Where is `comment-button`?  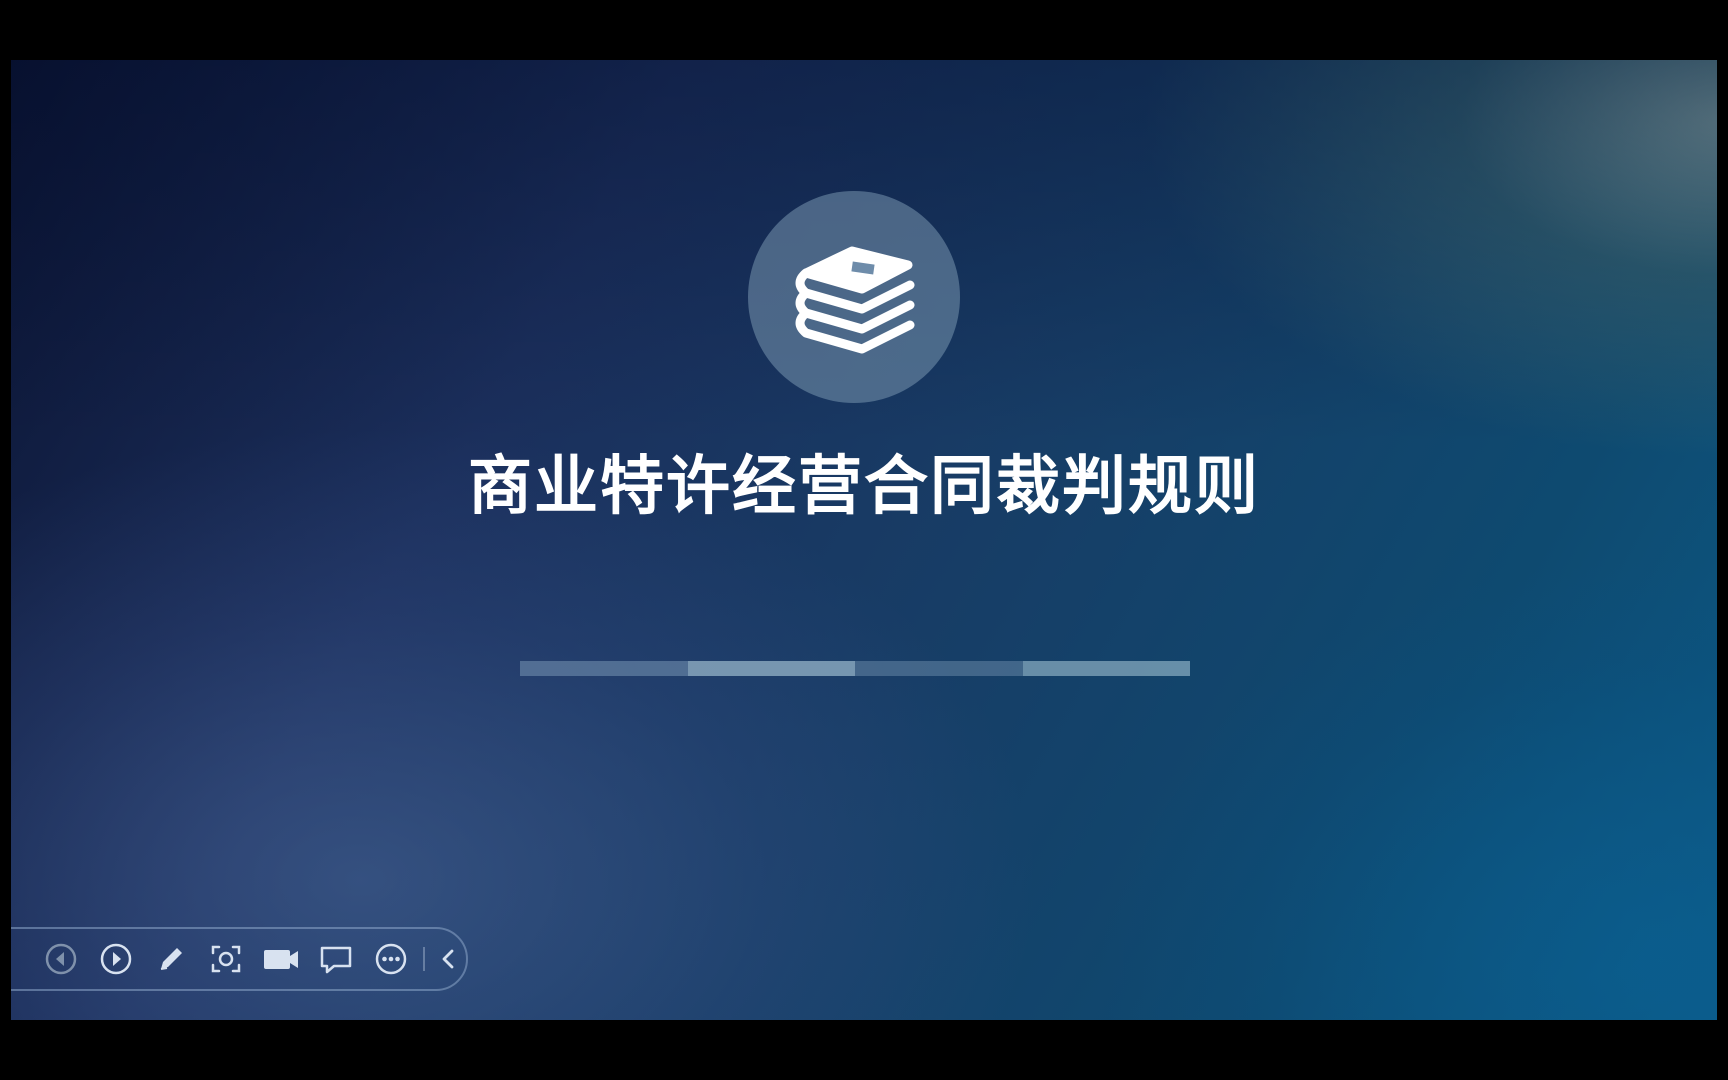
comment-button is located at coordinates (335, 959).